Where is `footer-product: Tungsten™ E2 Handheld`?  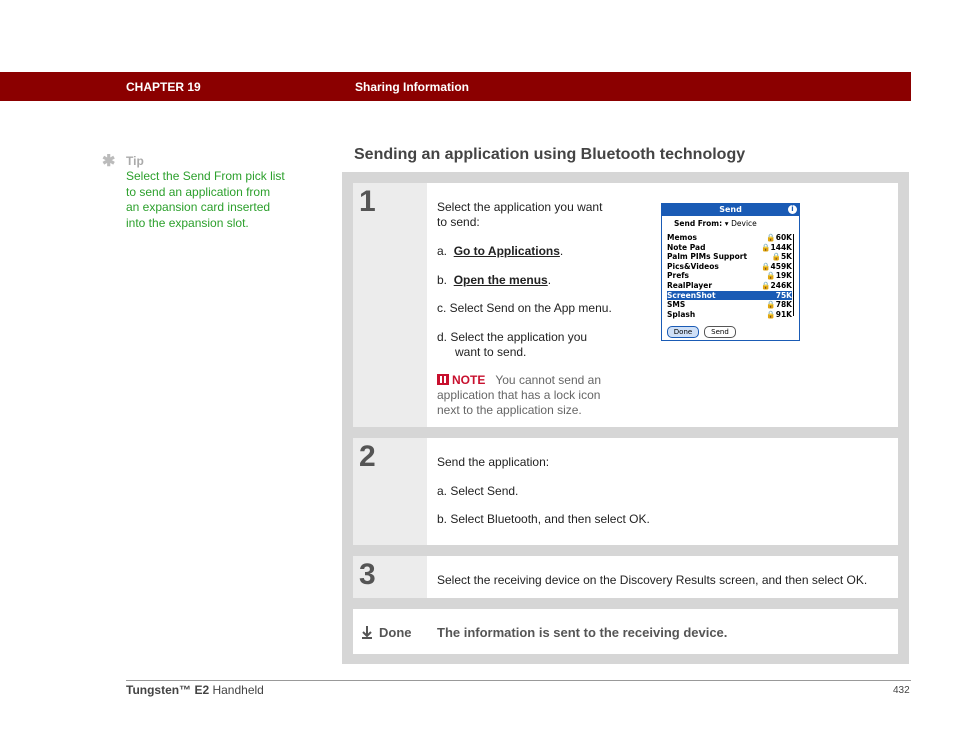
footer-product: Tungsten™ E2 Handheld is located at coordinates (195, 690).